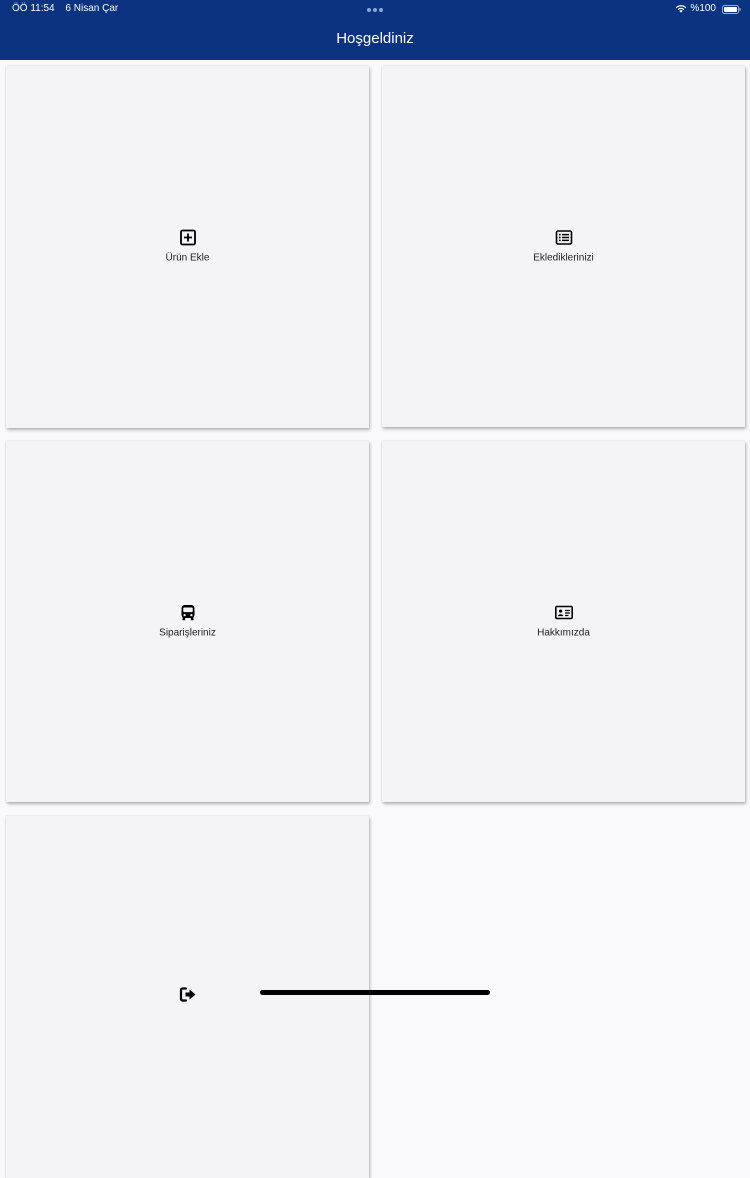  Describe the element at coordinates (187, 237) in the screenshot. I see `plus-square-icon` at that location.